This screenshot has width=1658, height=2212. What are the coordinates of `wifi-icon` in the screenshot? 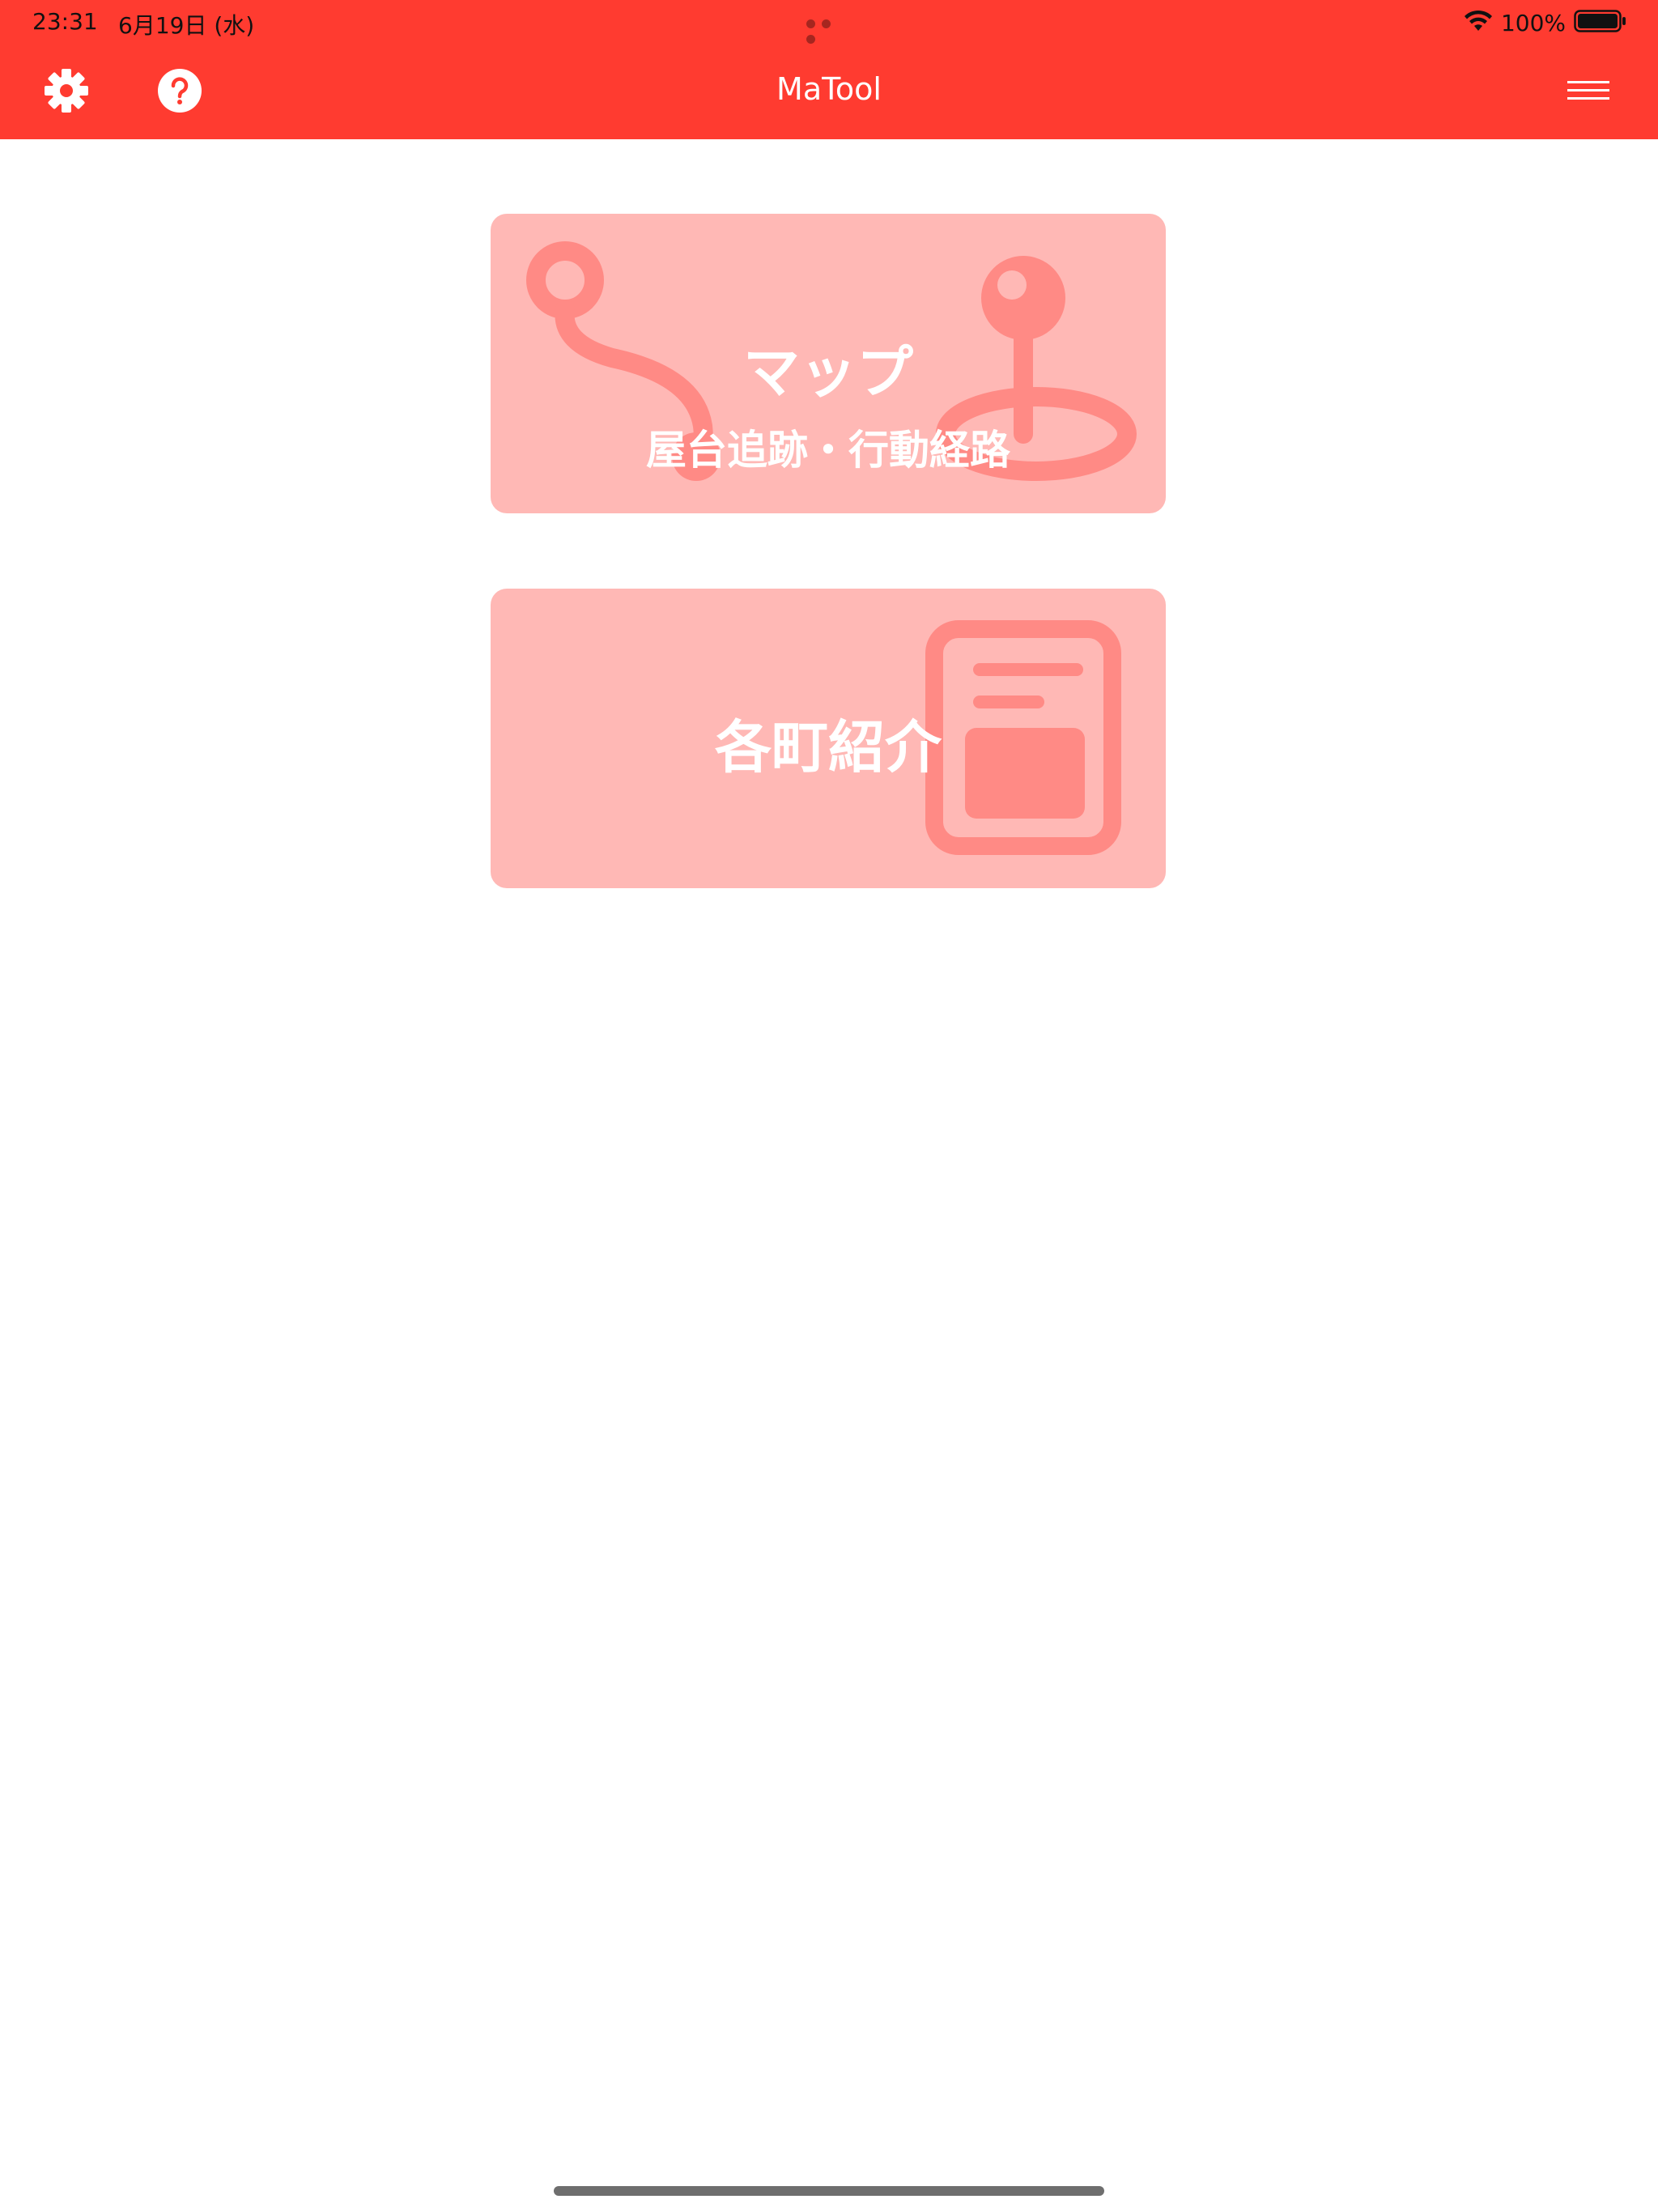 It's located at (1478, 23).